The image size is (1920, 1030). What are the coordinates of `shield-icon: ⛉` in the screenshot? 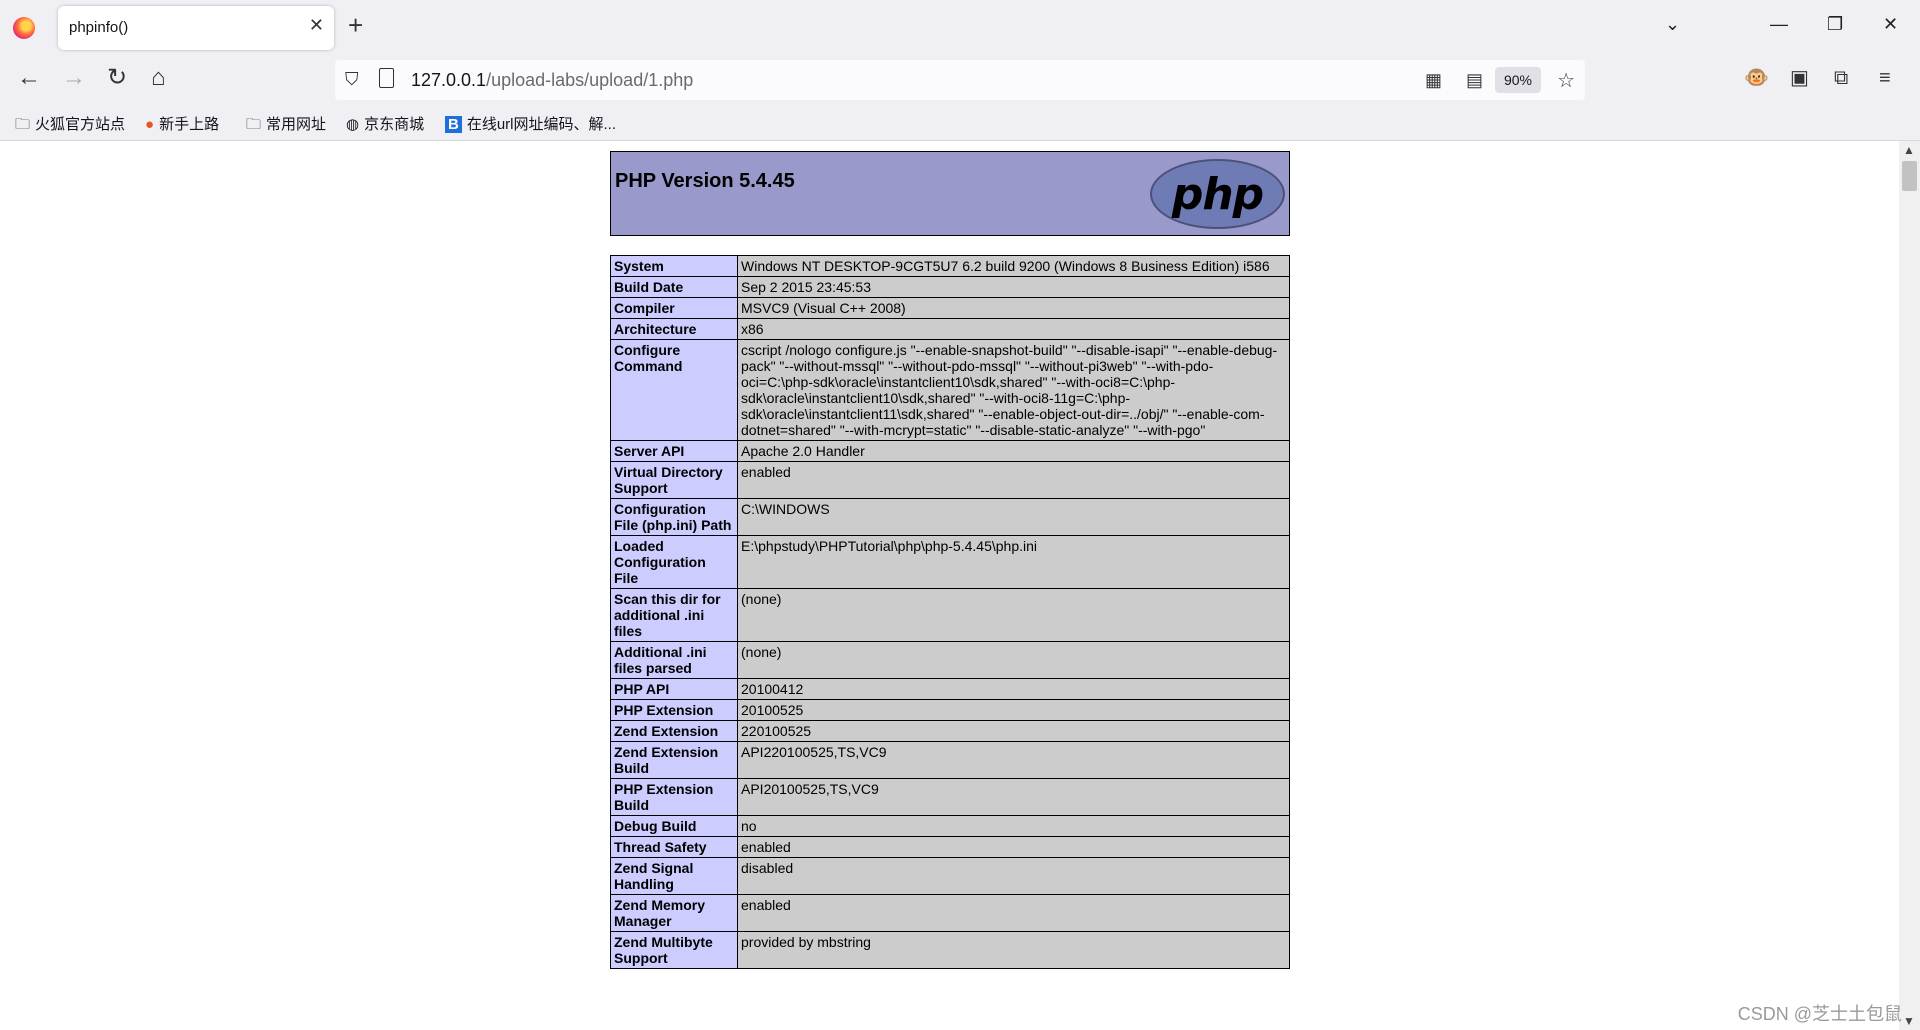 It's located at (352, 79).